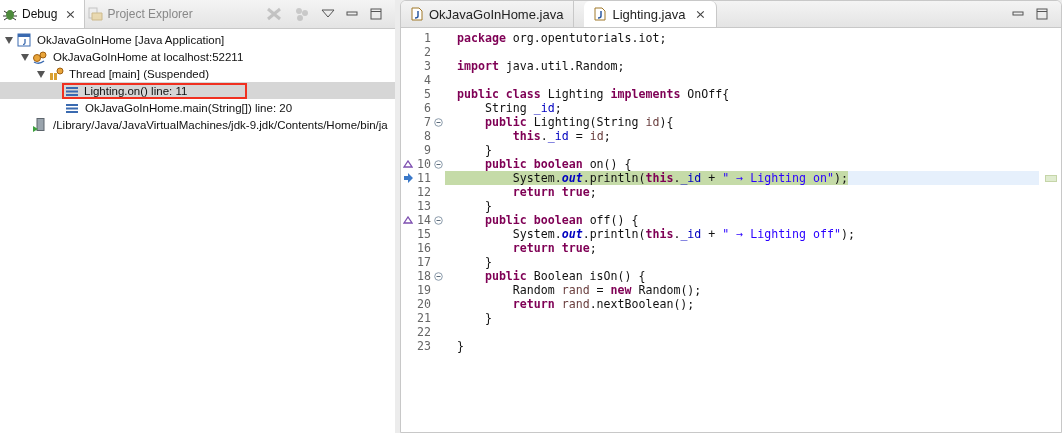 The image size is (1062, 433). Describe the element at coordinates (561, 220) in the screenshot. I see `code-line: public boolean off() {` at that location.